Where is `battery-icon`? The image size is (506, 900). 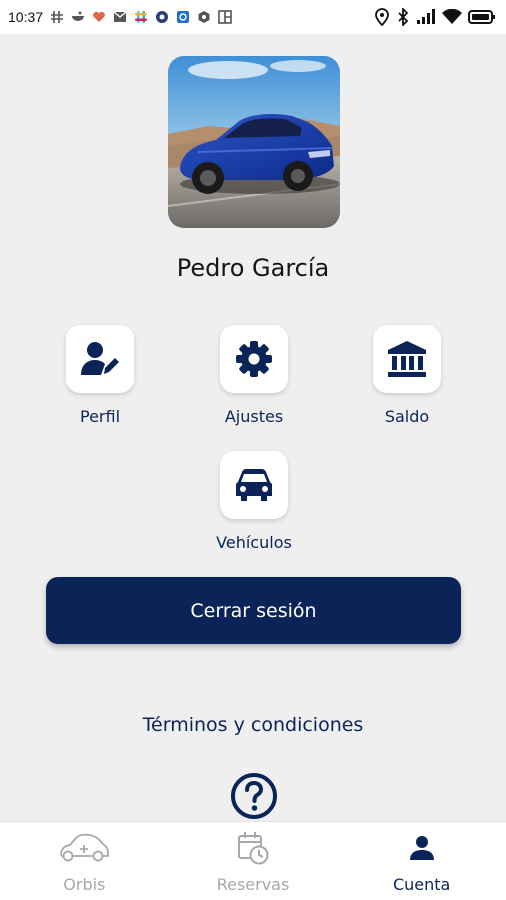
battery-icon is located at coordinates (481, 17).